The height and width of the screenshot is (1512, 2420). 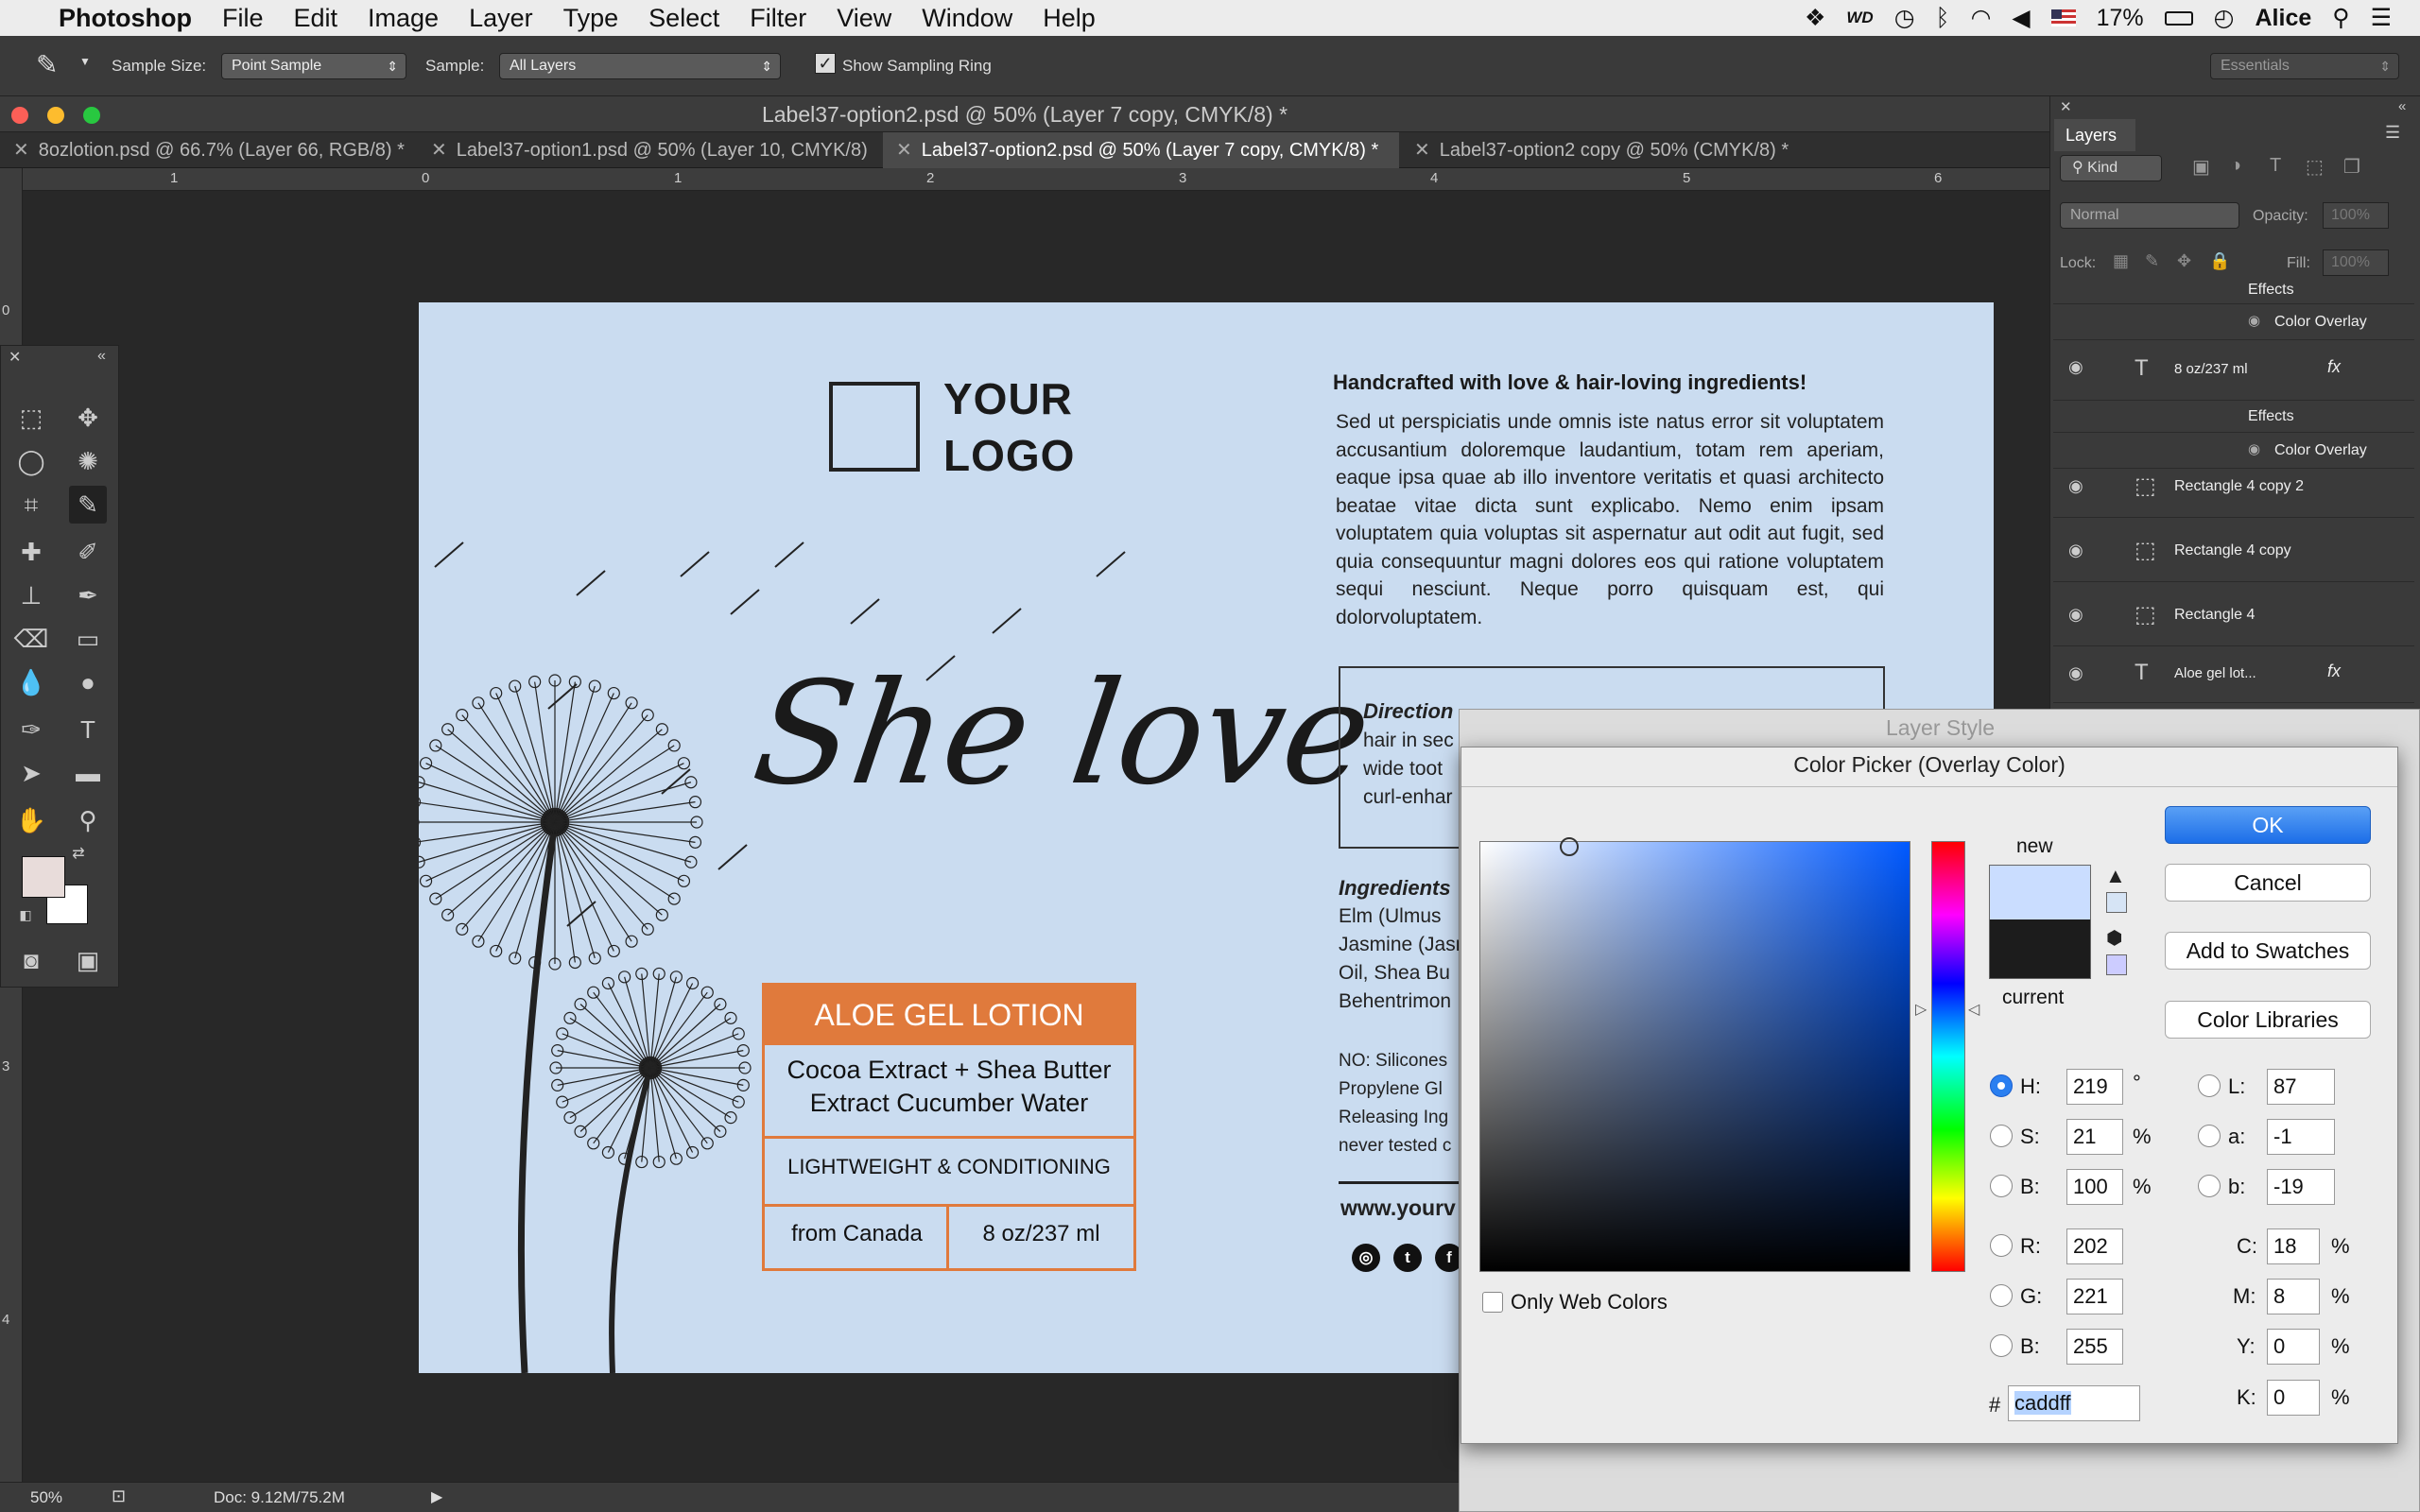 I want to click on show-ring-checkbox: ✓, so click(x=825, y=63).